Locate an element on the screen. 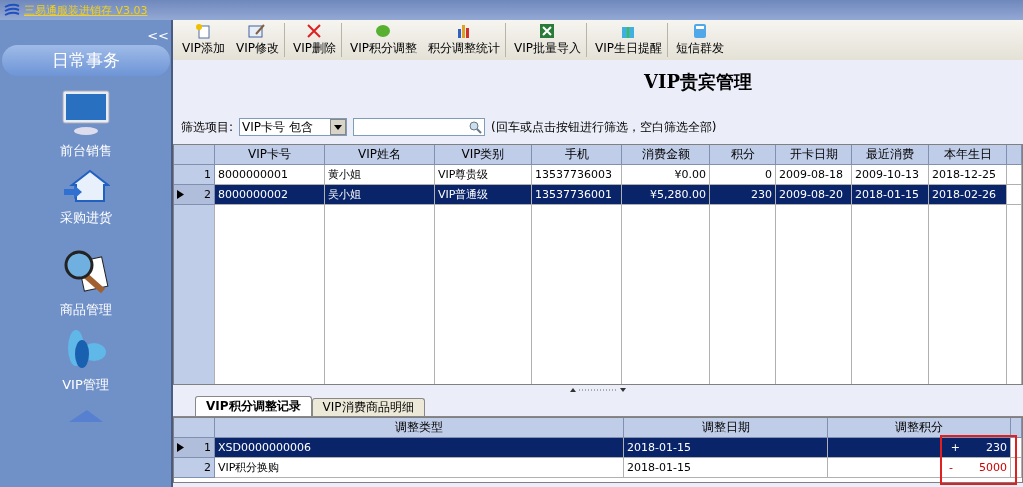 Image resolution: width=1023 pixels, height=487 pixels. table-cell: XSD0000000006 is located at coordinates (419, 448).